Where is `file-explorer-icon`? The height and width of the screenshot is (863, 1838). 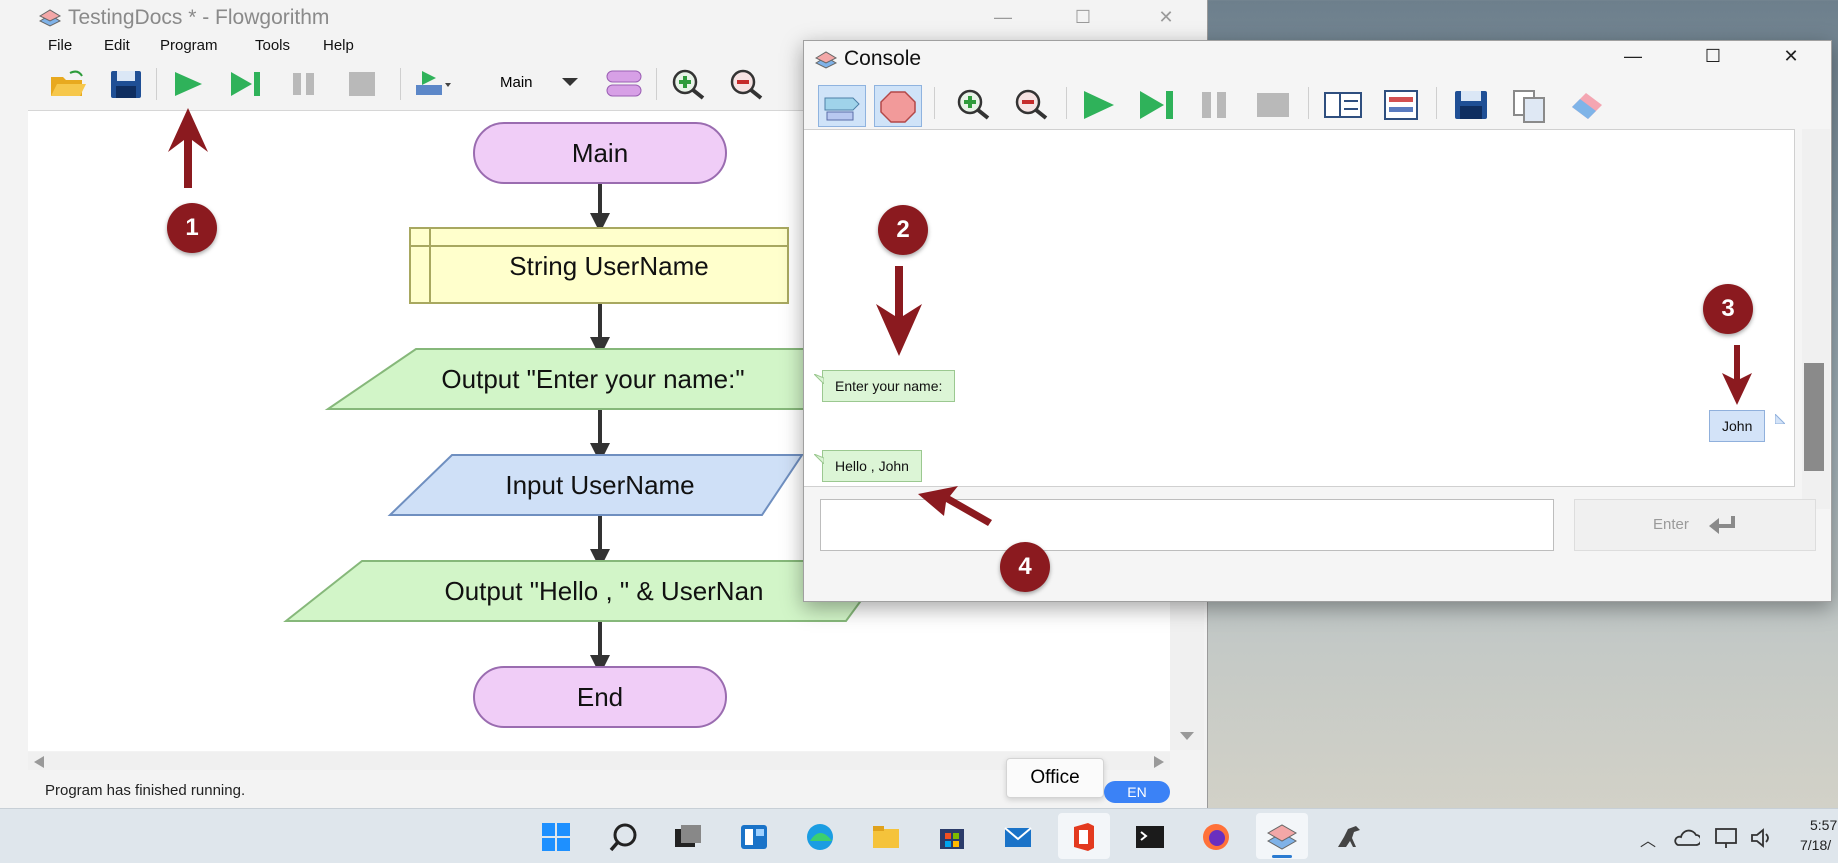 file-explorer-icon is located at coordinates (886, 837).